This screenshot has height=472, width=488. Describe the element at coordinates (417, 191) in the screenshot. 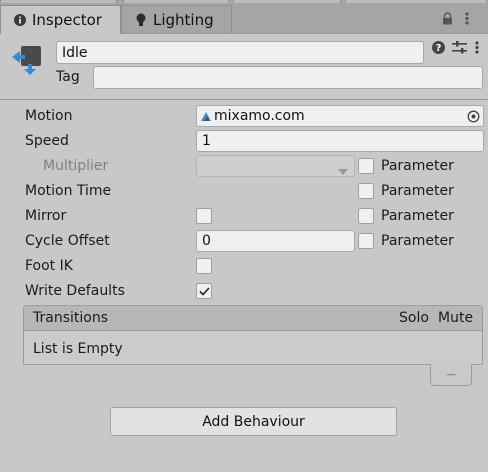

I see `motion-time-parameter-label: Parameter` at that location.